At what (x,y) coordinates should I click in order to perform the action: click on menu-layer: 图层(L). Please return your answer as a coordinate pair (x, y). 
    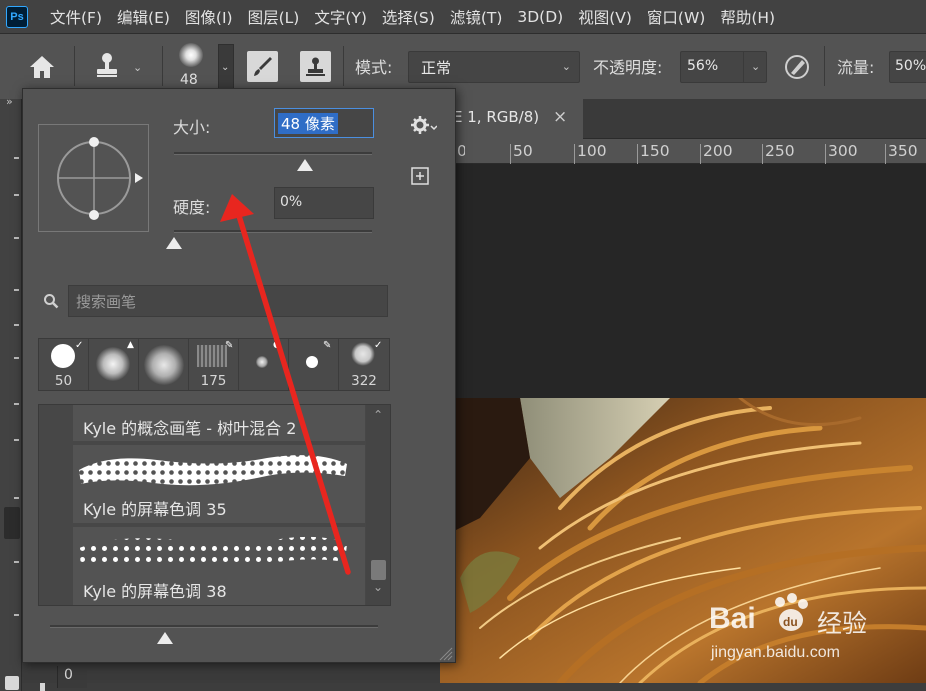
    Looking at the image, I should click on (274, 17).